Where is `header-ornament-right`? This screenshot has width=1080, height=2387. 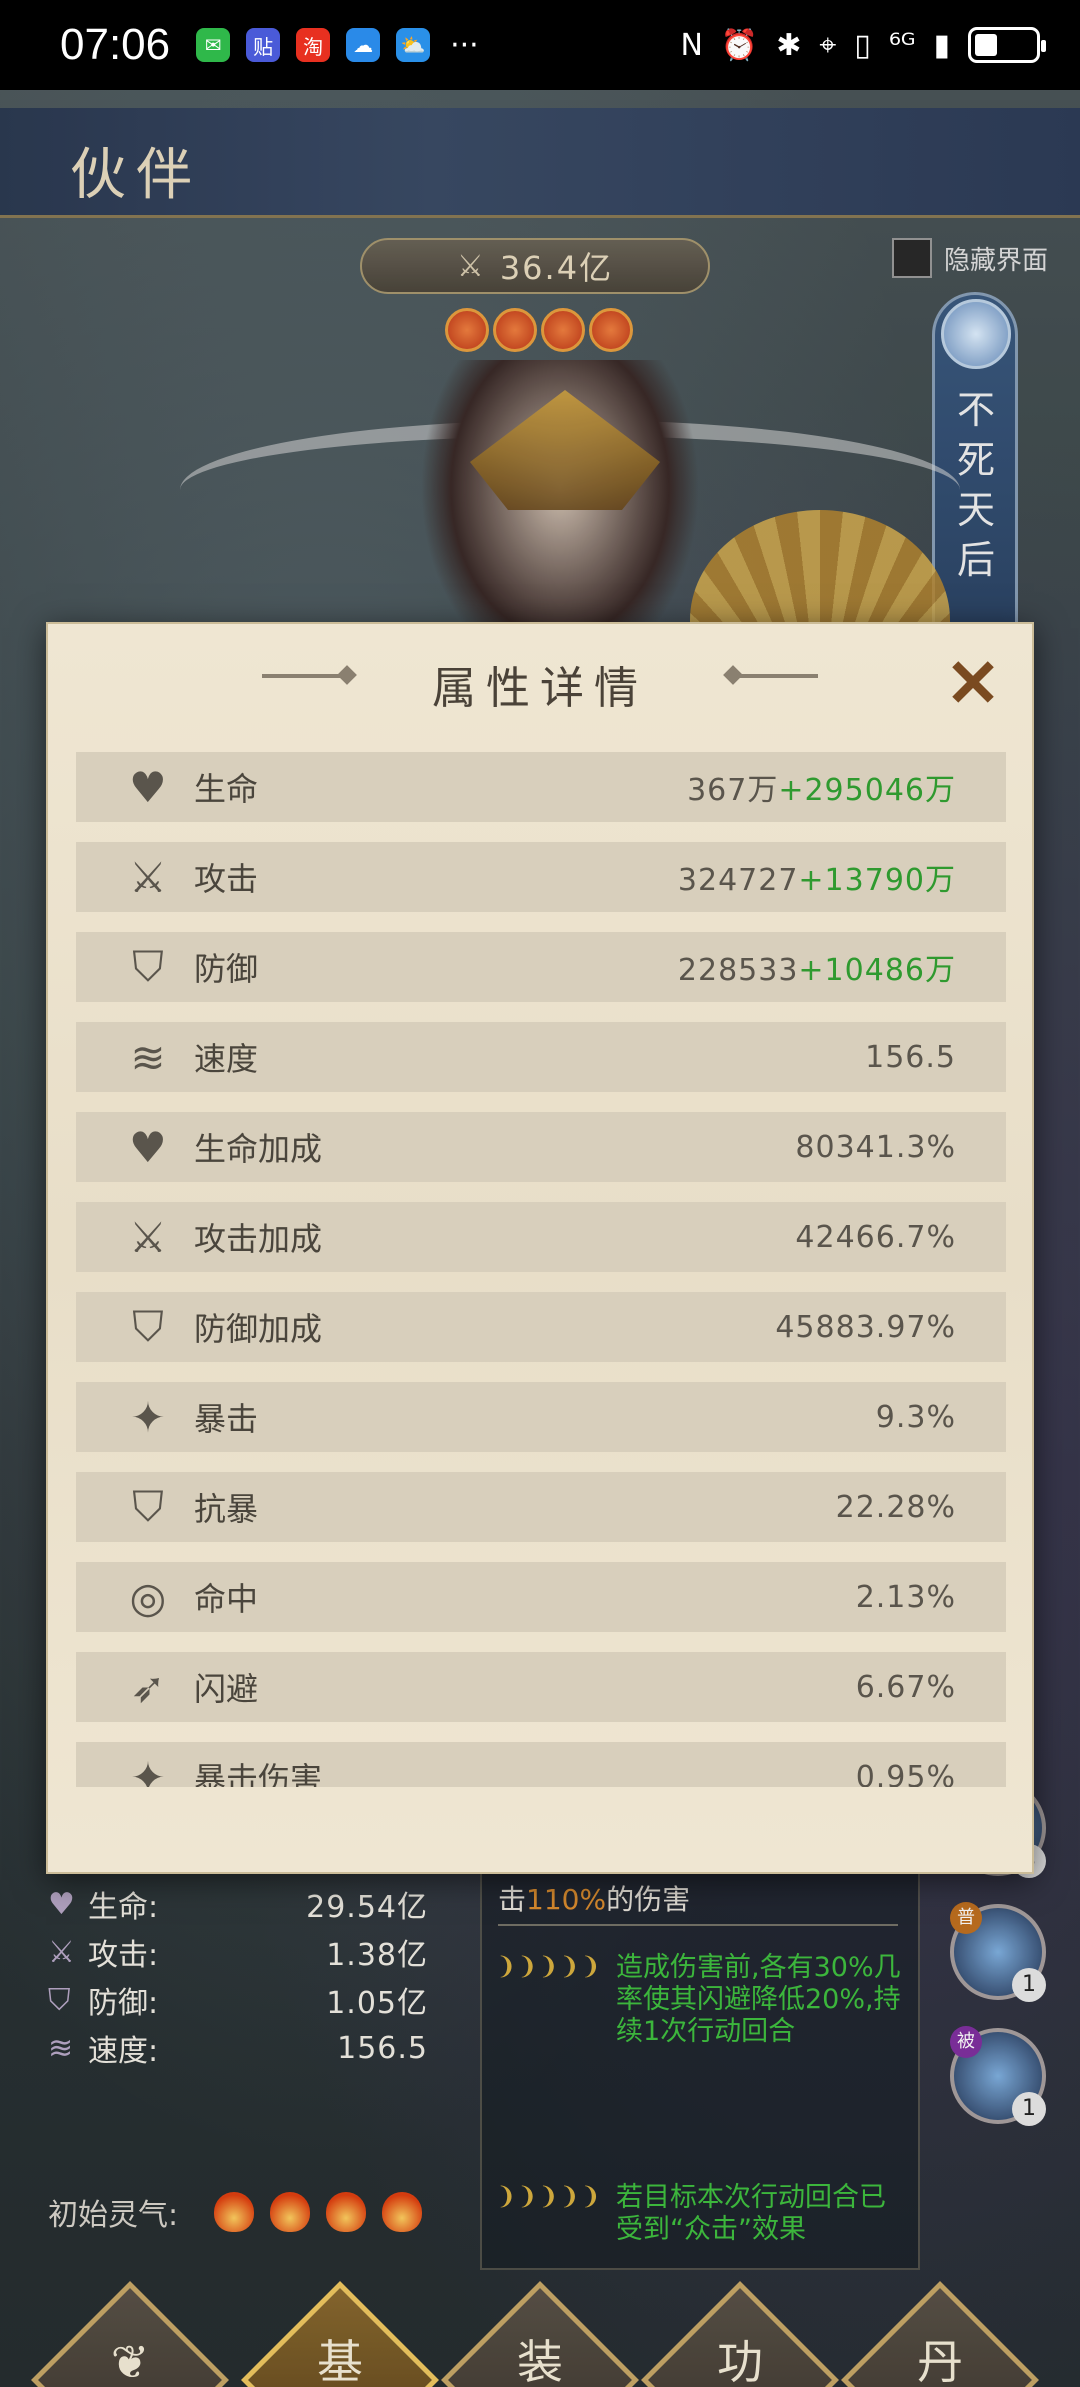 header-ornament-right is located at coordinates (775, 676).